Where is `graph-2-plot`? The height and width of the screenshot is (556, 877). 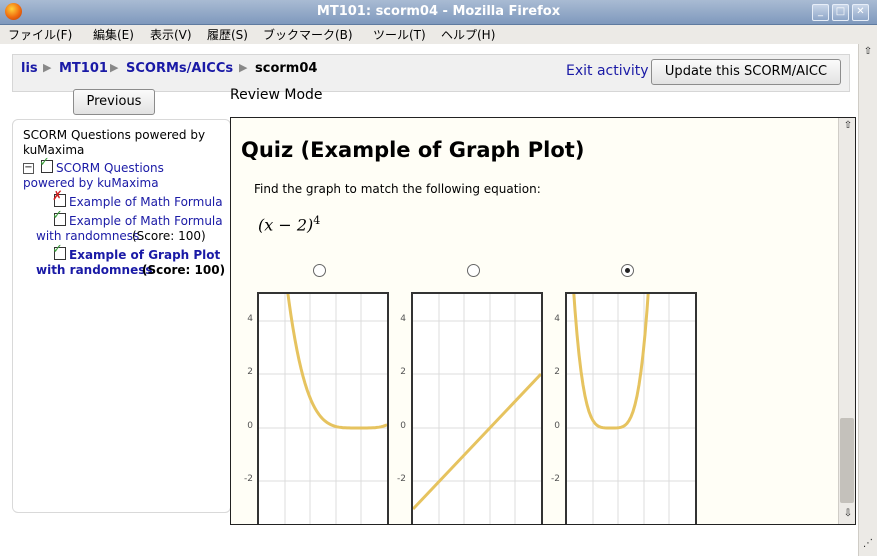
graph-2-plot is located at coordinates (477, 409).